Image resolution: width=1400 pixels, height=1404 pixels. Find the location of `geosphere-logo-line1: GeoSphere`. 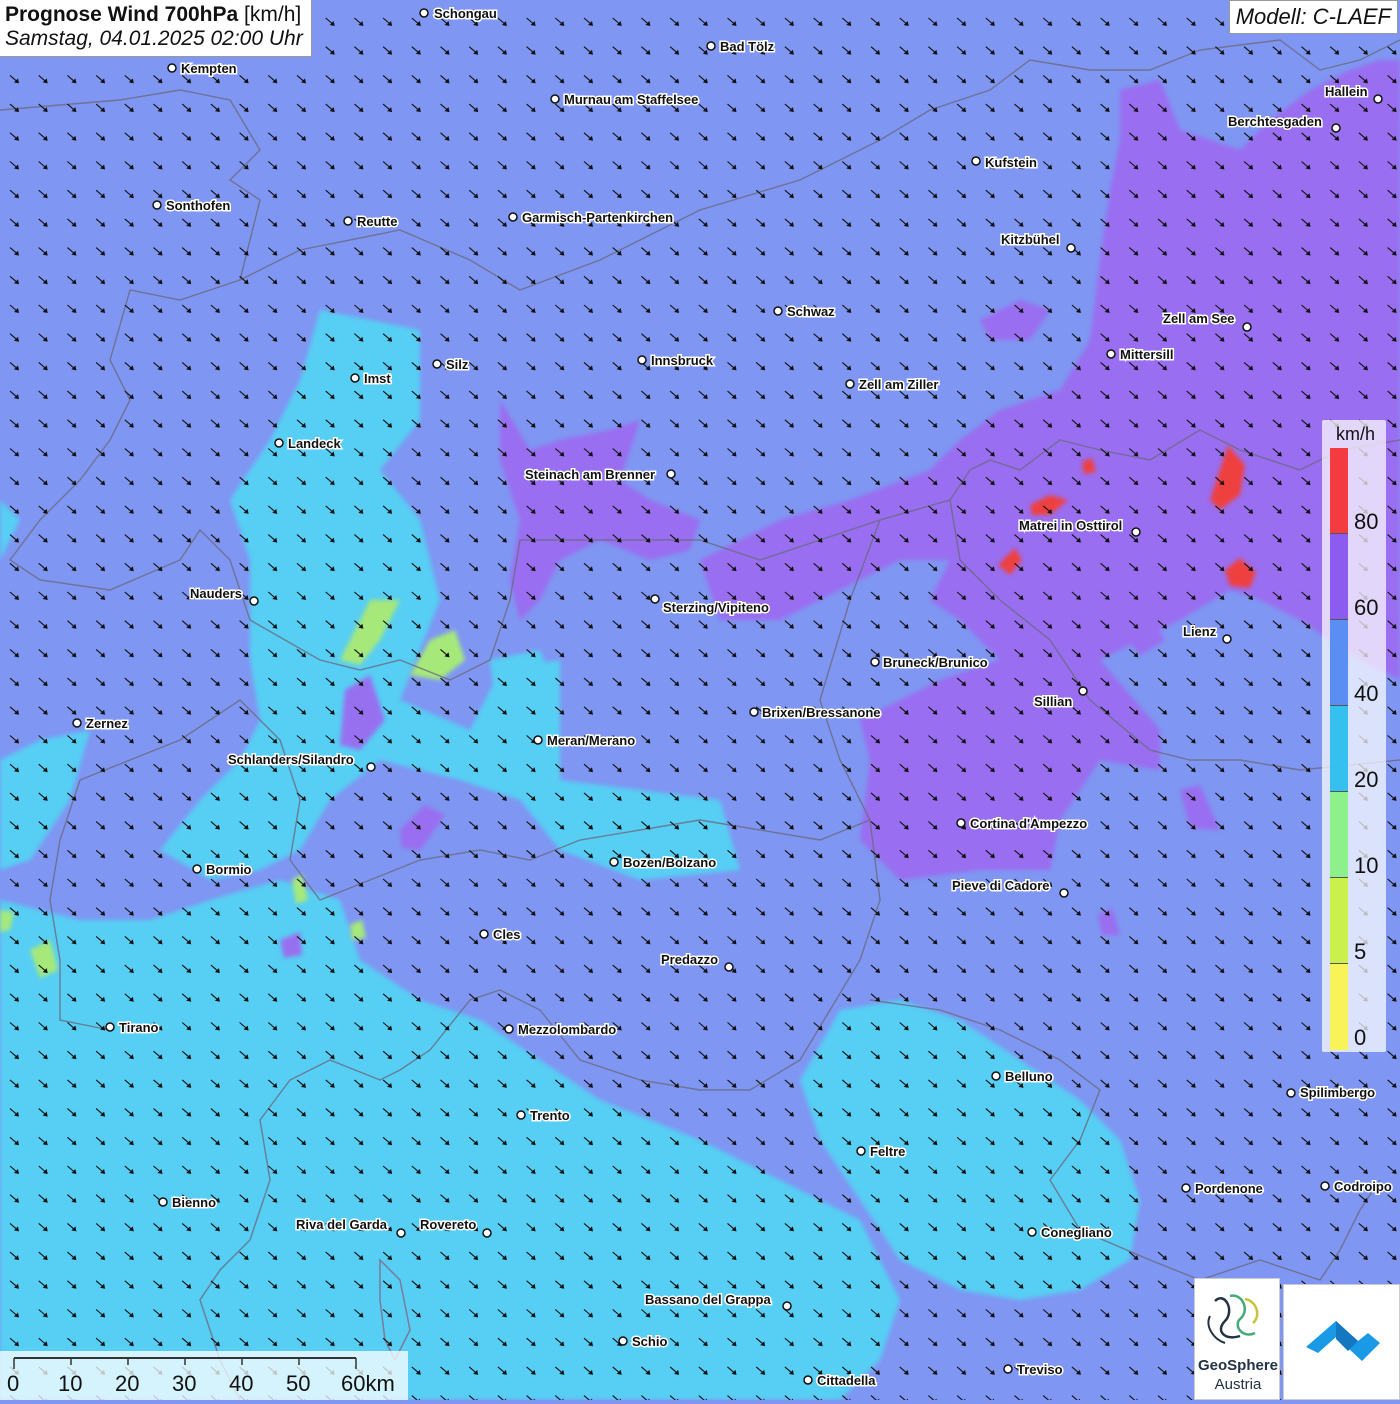

geosphere-logo-line1: GeoSphere is located at coordinates (1238, 1365).